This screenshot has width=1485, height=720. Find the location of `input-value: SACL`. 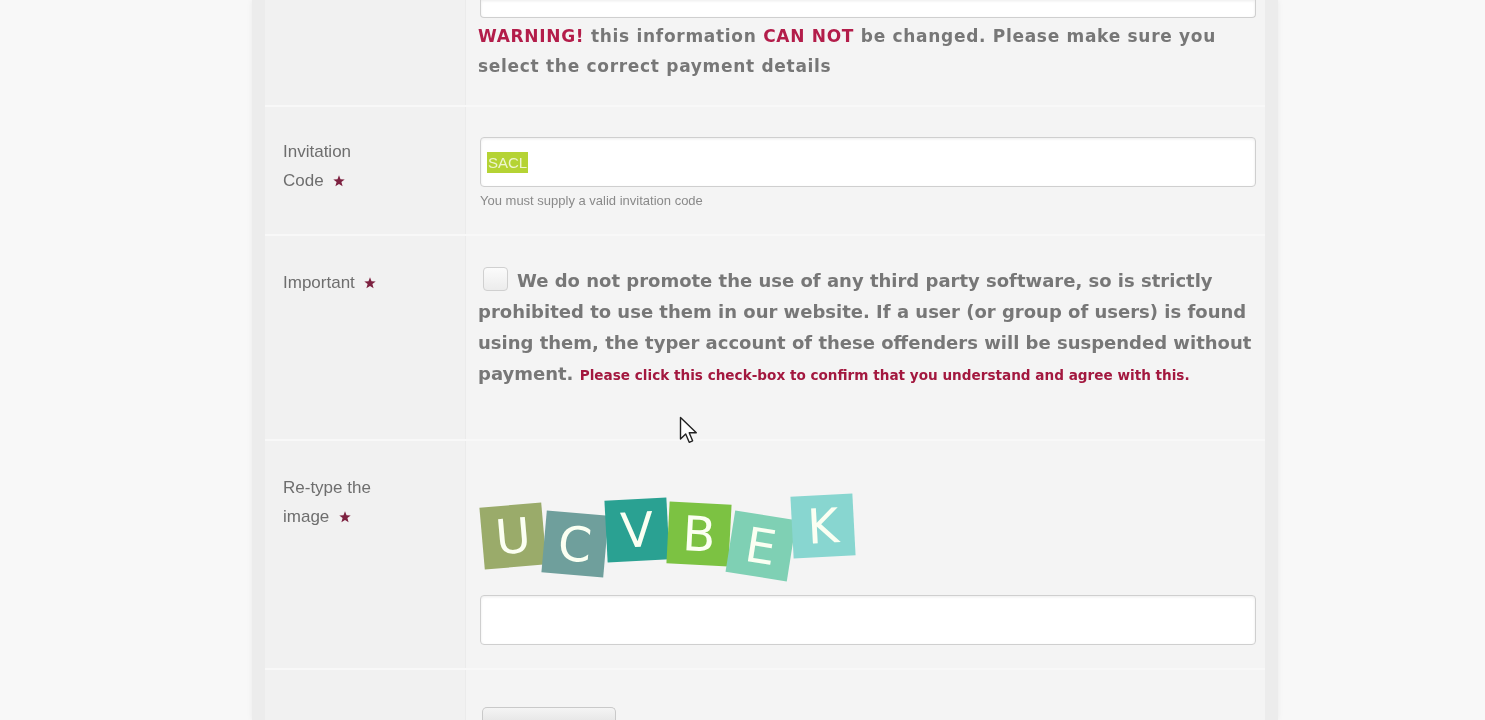

input-value: SACL is located at coordinates (508, 162).